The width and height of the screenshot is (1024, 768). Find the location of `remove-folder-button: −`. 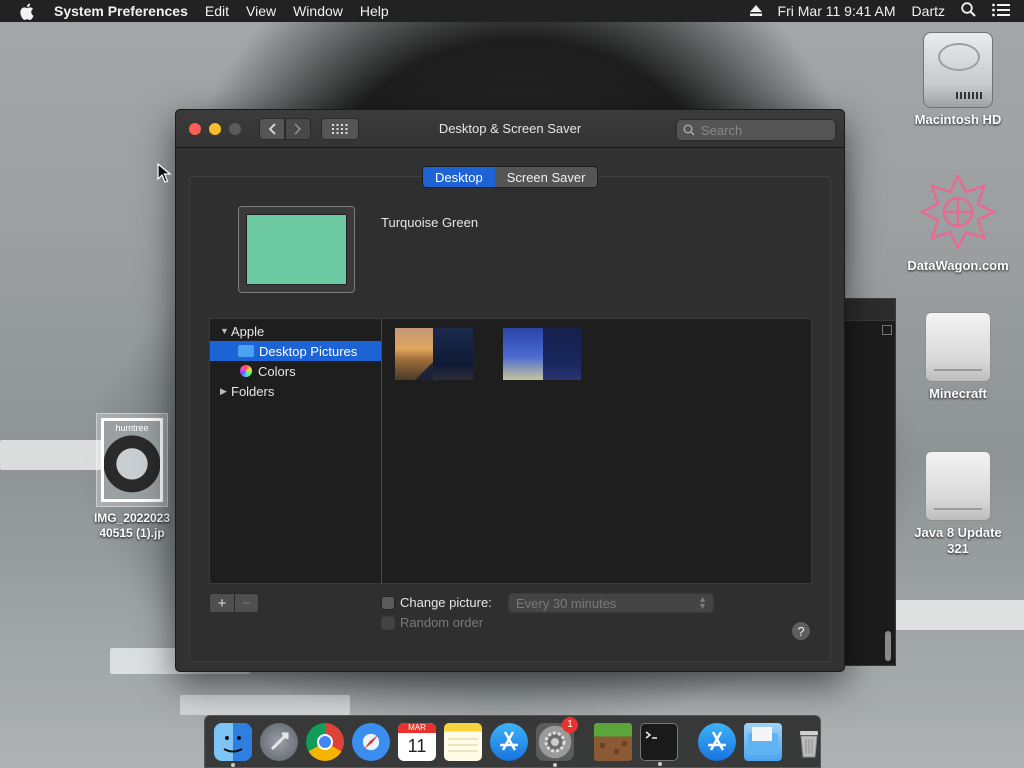

remove-folder-button: − is located at coordinates (246, 603).